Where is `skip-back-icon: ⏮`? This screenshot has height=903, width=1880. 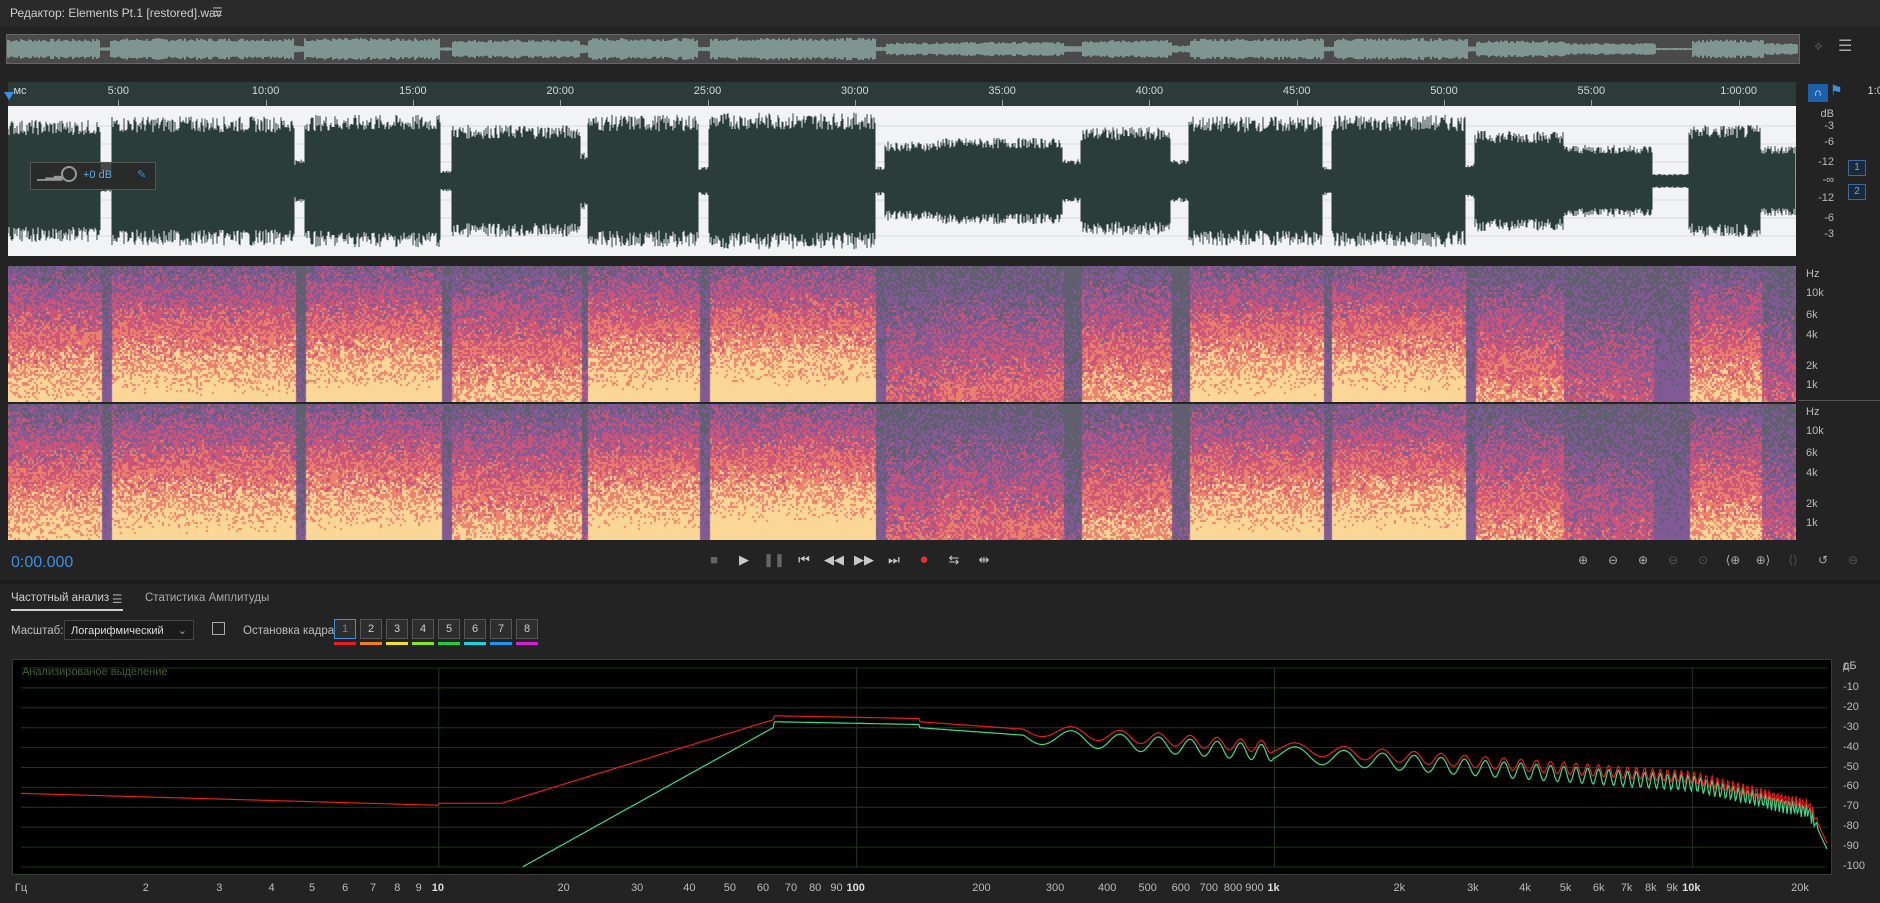 skip-back-icon: ⏮ is located at coordinates (804, 560).